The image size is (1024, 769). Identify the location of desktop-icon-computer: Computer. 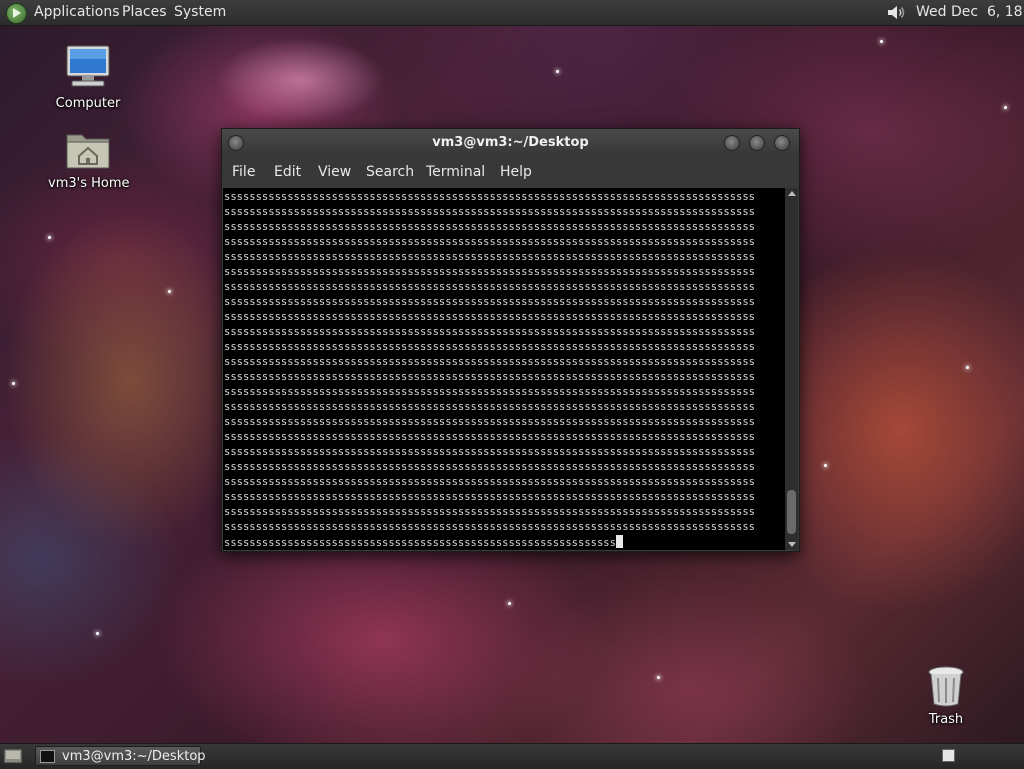
(88, 77).